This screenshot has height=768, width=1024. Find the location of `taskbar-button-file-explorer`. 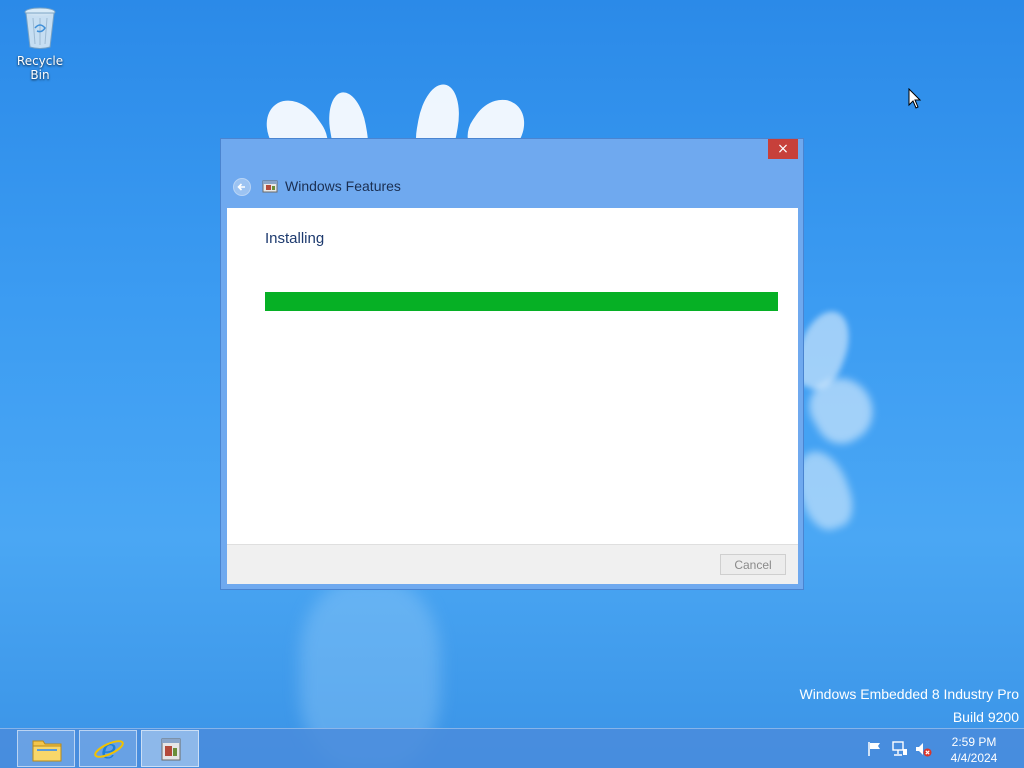

taskbar-button-file-explorer is located at coordinates (46, 748).